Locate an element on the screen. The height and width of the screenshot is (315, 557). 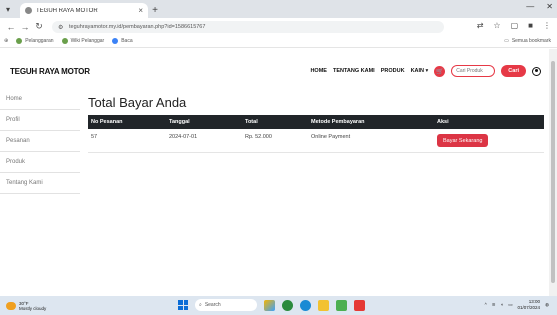
store-icon is located at coordinates (341, 305).